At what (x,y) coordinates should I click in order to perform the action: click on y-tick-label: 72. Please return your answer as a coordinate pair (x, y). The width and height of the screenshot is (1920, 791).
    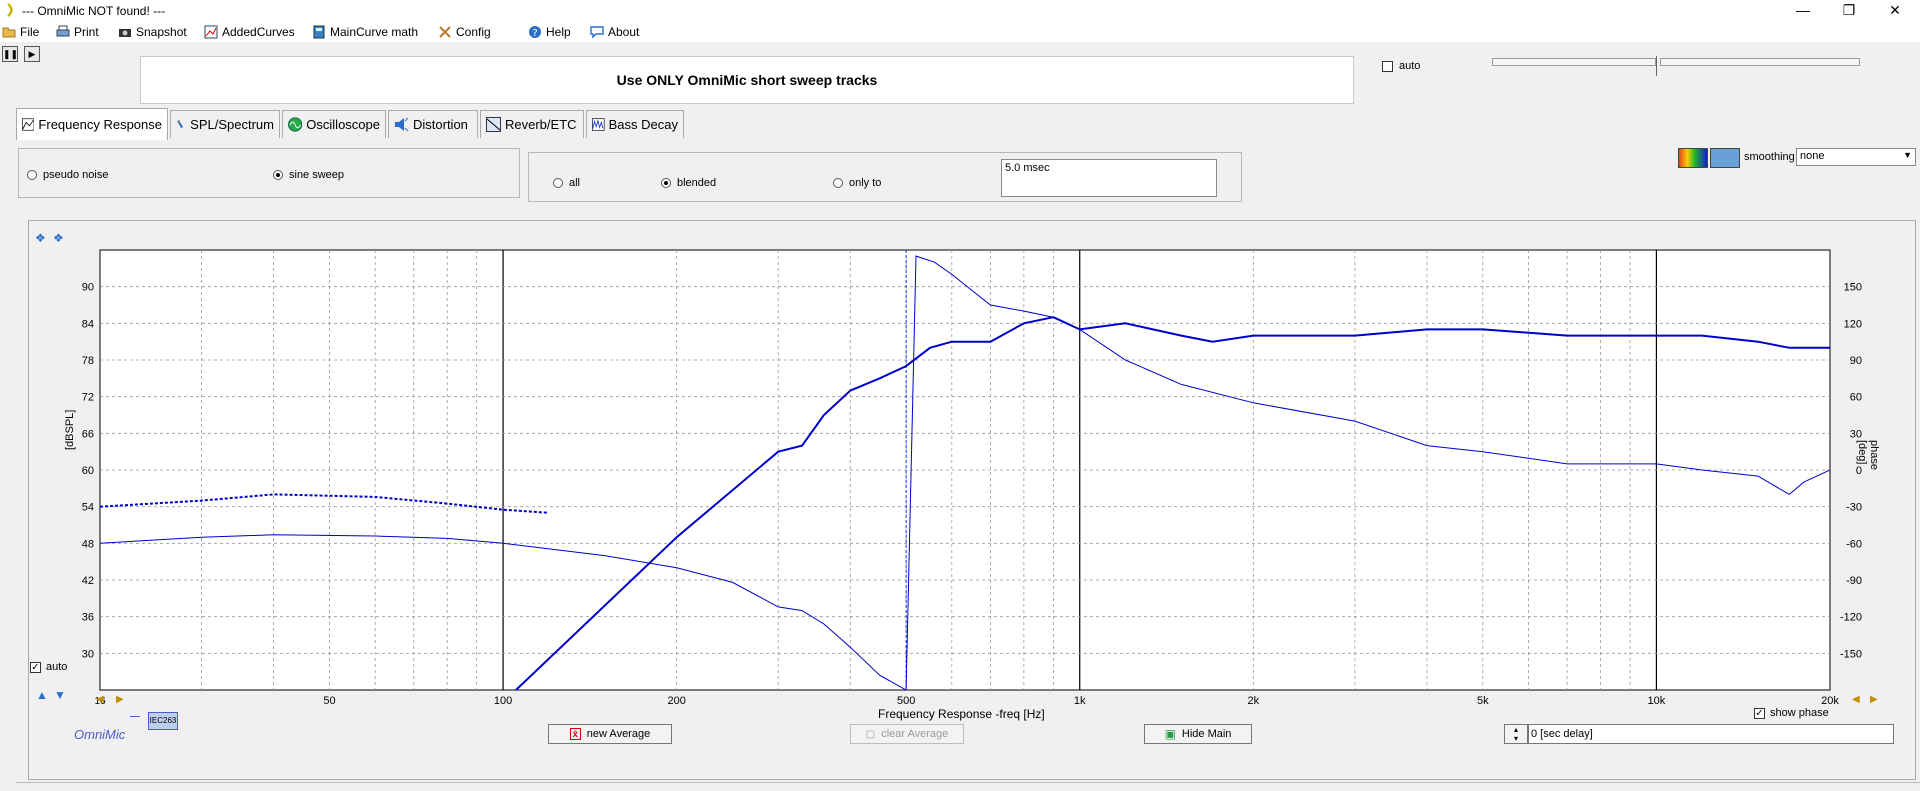
    Looking at the image, I should click on (88, 398).